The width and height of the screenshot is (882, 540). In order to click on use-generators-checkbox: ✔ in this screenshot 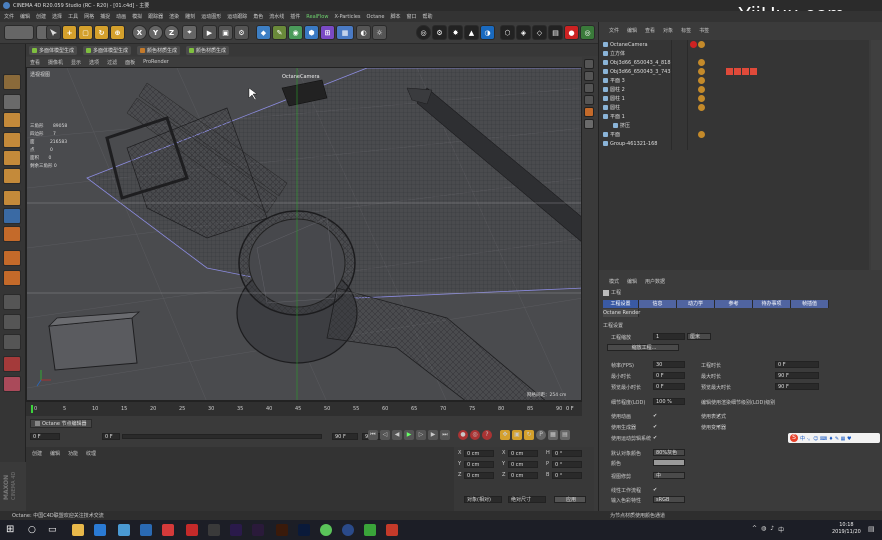, I will do `click(656, 427)`.